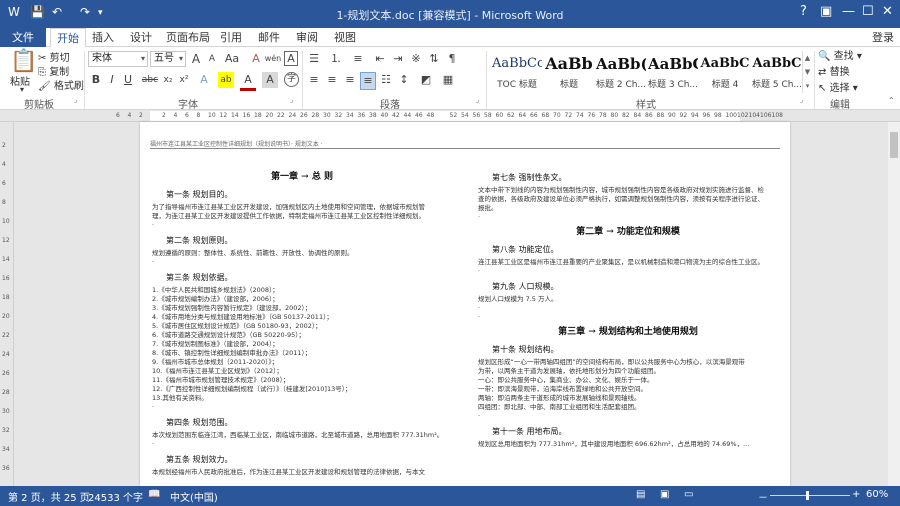 The width and height of the screenshot is (900, 506). I want to click on change-case-icon: Aa, so click(232, 59).